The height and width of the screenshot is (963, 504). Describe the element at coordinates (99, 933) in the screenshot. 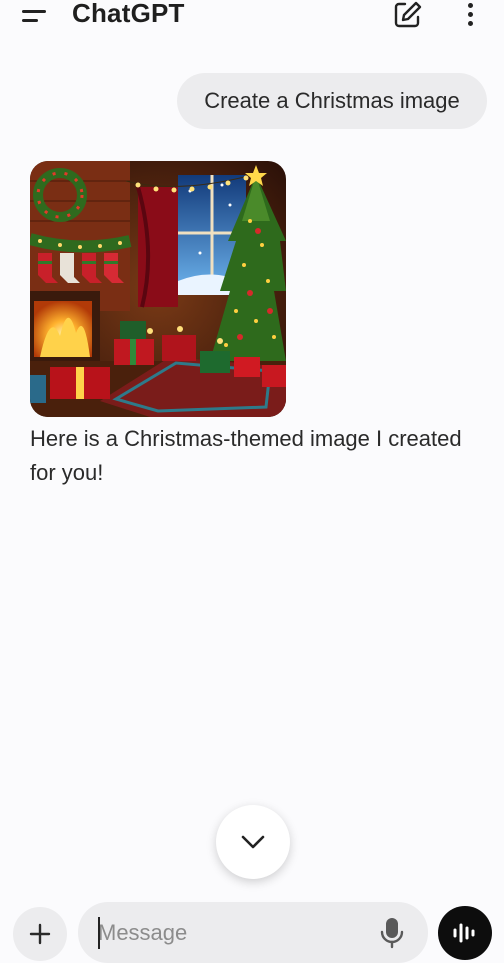

I see `text-cursor` at that location.